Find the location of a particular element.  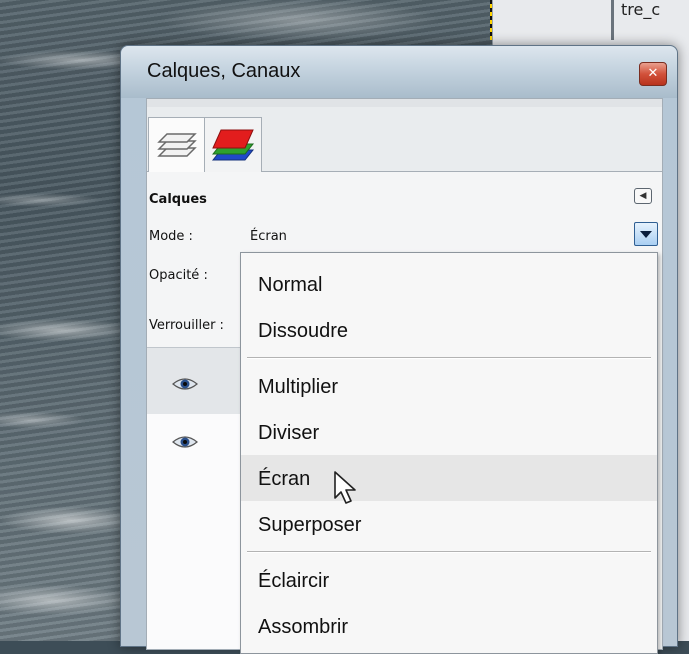

background-window-edge is located at coordinates (612, 20).